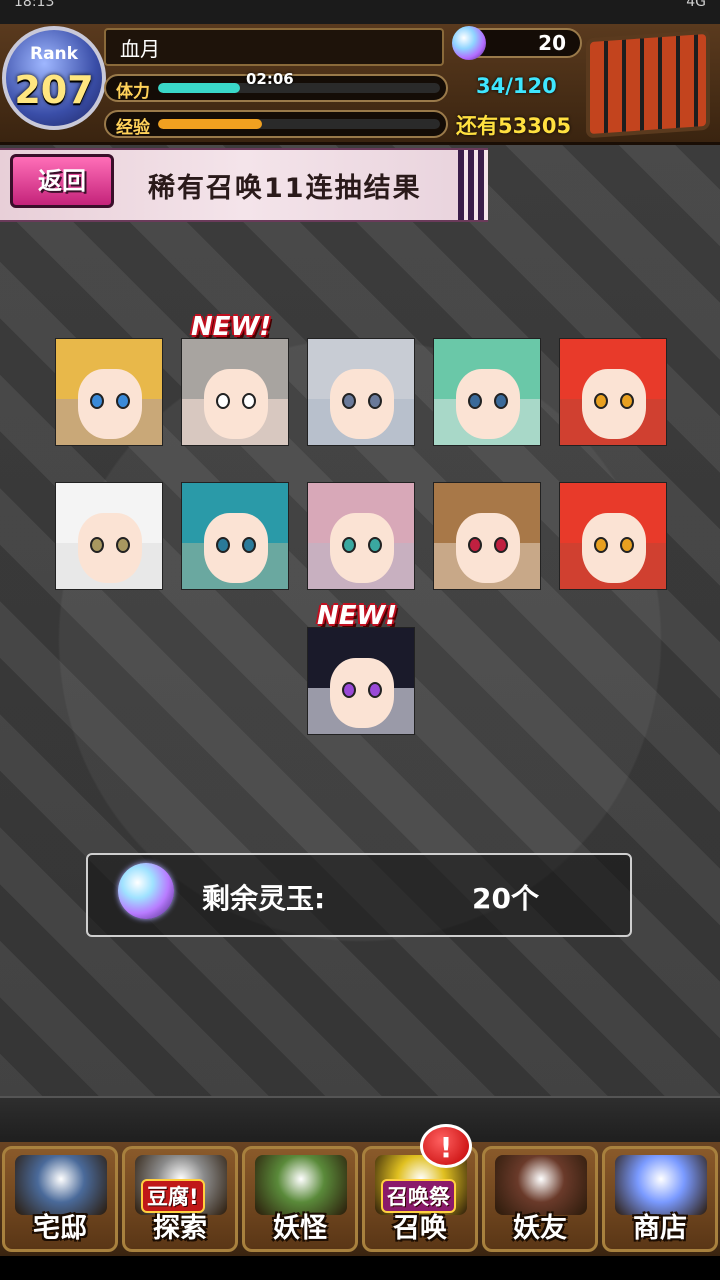 The width and height of the screenshot is (720, 1280). Describe the element at coordinates (300, 1228) in the screenshot. I see `nav-label: 妖怪` at that location.